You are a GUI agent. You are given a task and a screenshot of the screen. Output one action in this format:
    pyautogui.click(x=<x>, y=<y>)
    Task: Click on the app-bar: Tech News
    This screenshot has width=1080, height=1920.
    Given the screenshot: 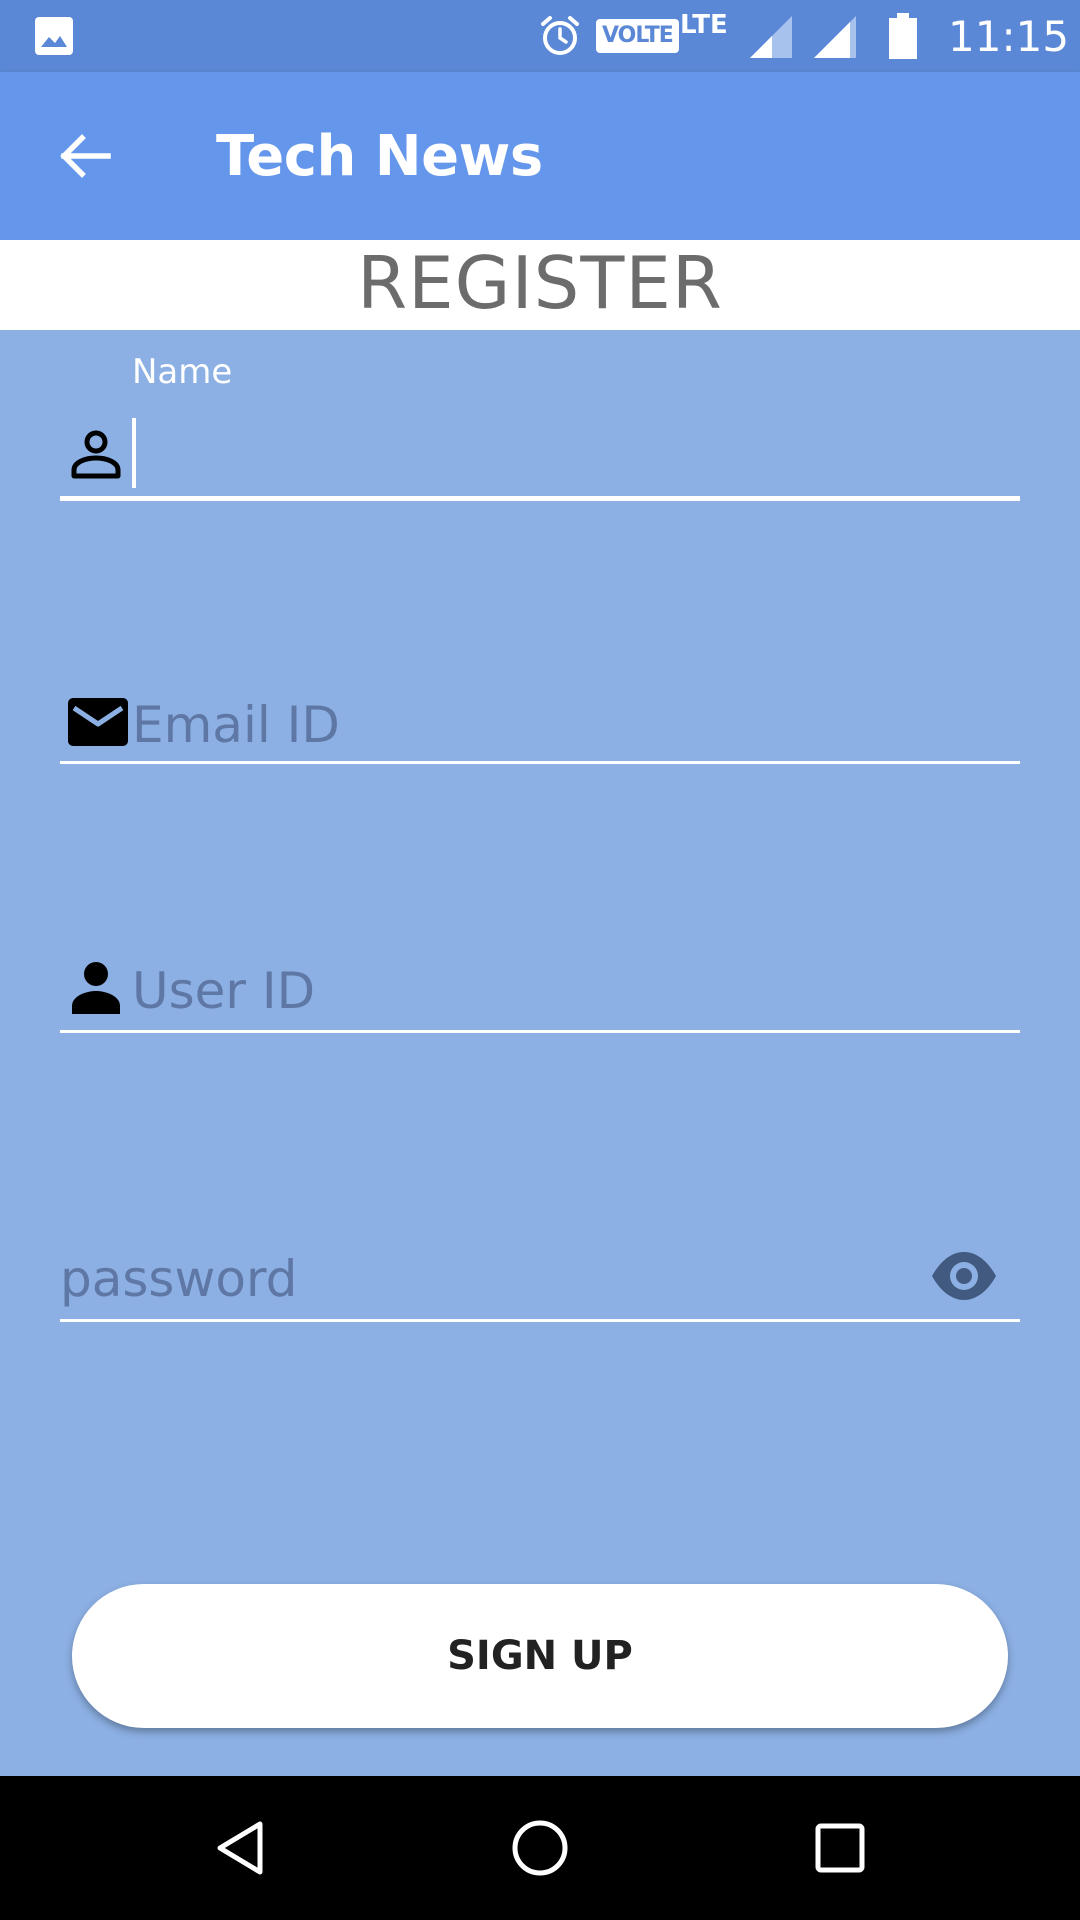 What is the action you would take?
    pyautogui.click(x=540, y=156)
    